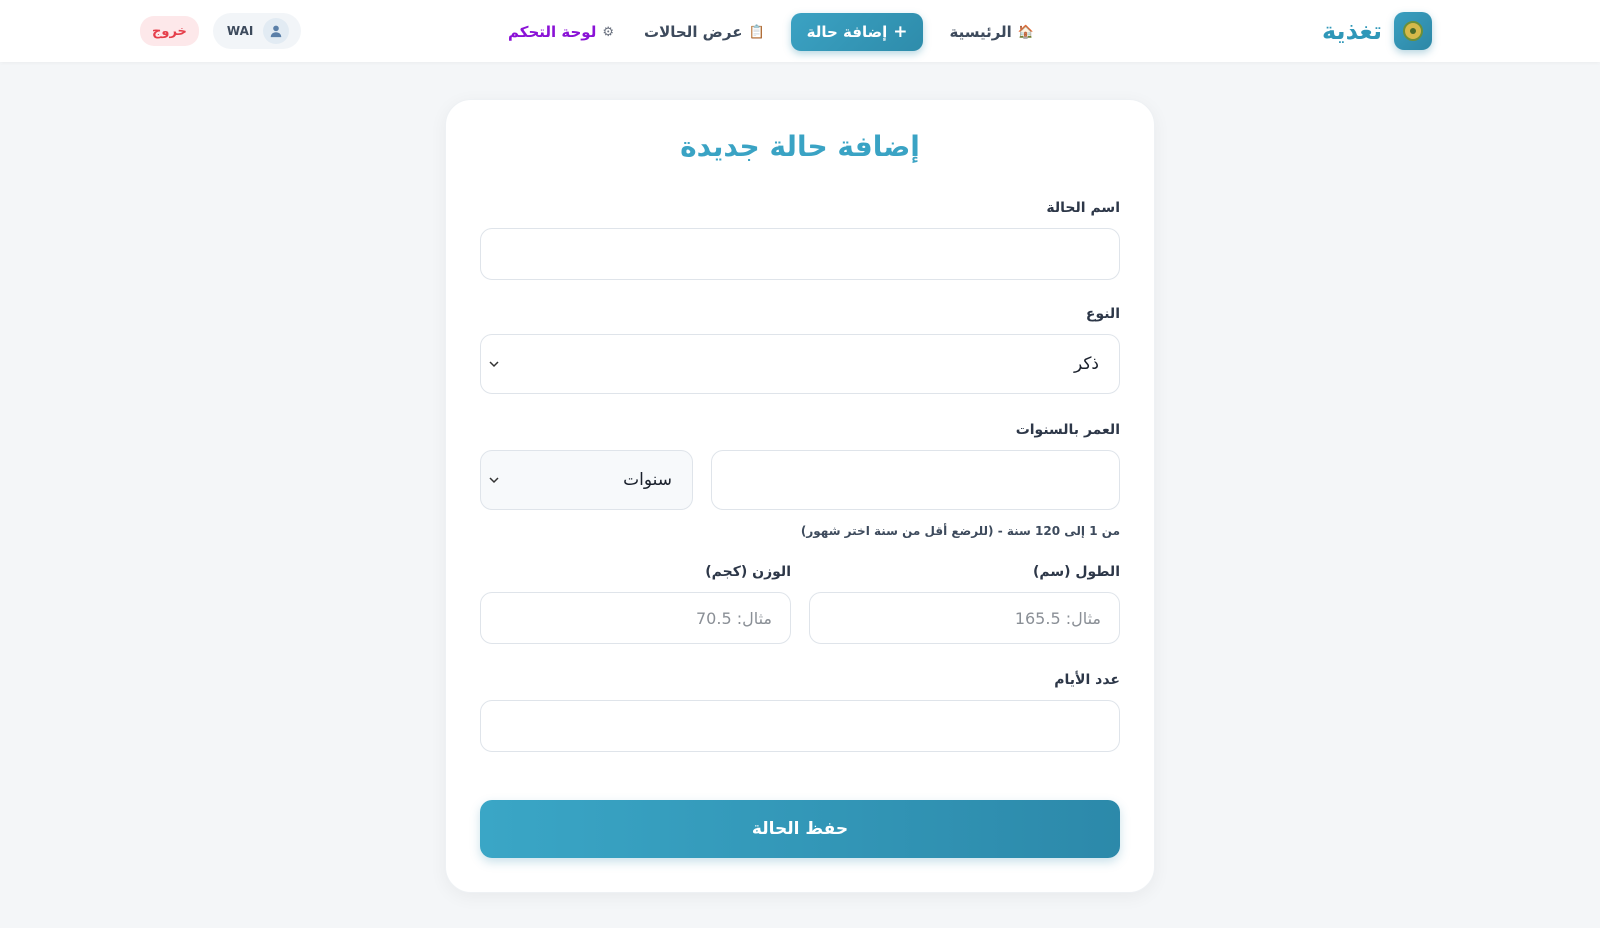 The width and height of the screenshot is (1600, 928). Describe the element at coordinates (1352, 31) in the screenshot. I see `brand-name: تغذية` at that location.